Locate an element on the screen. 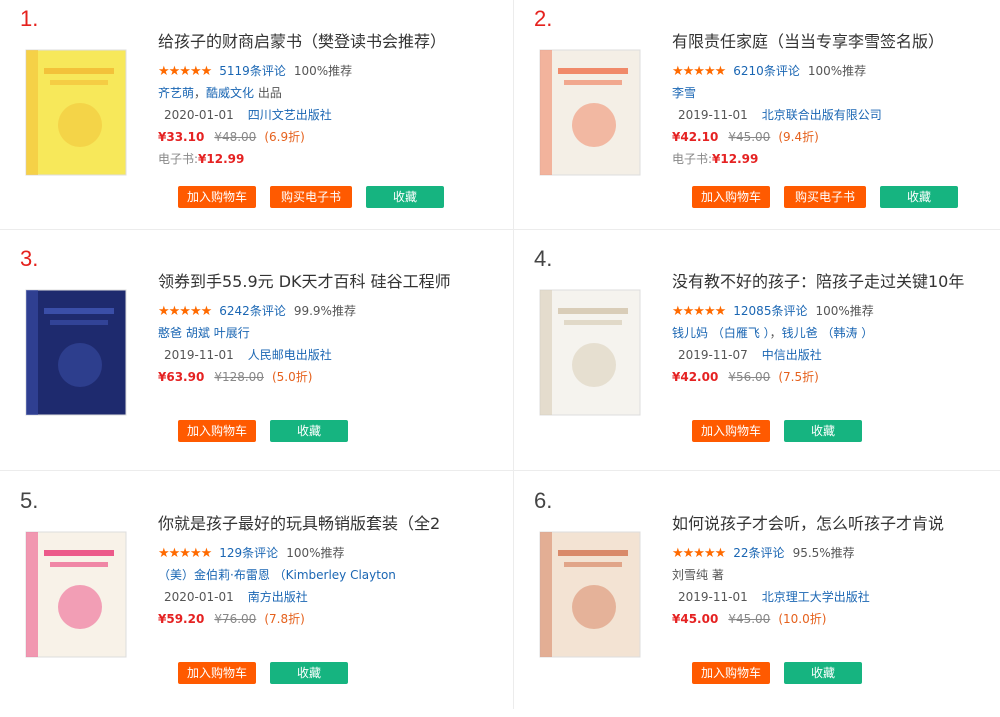 The width and height of the screenshot is (1000, 717). author-link: 叶展行 is located at coordinates (232, 333).